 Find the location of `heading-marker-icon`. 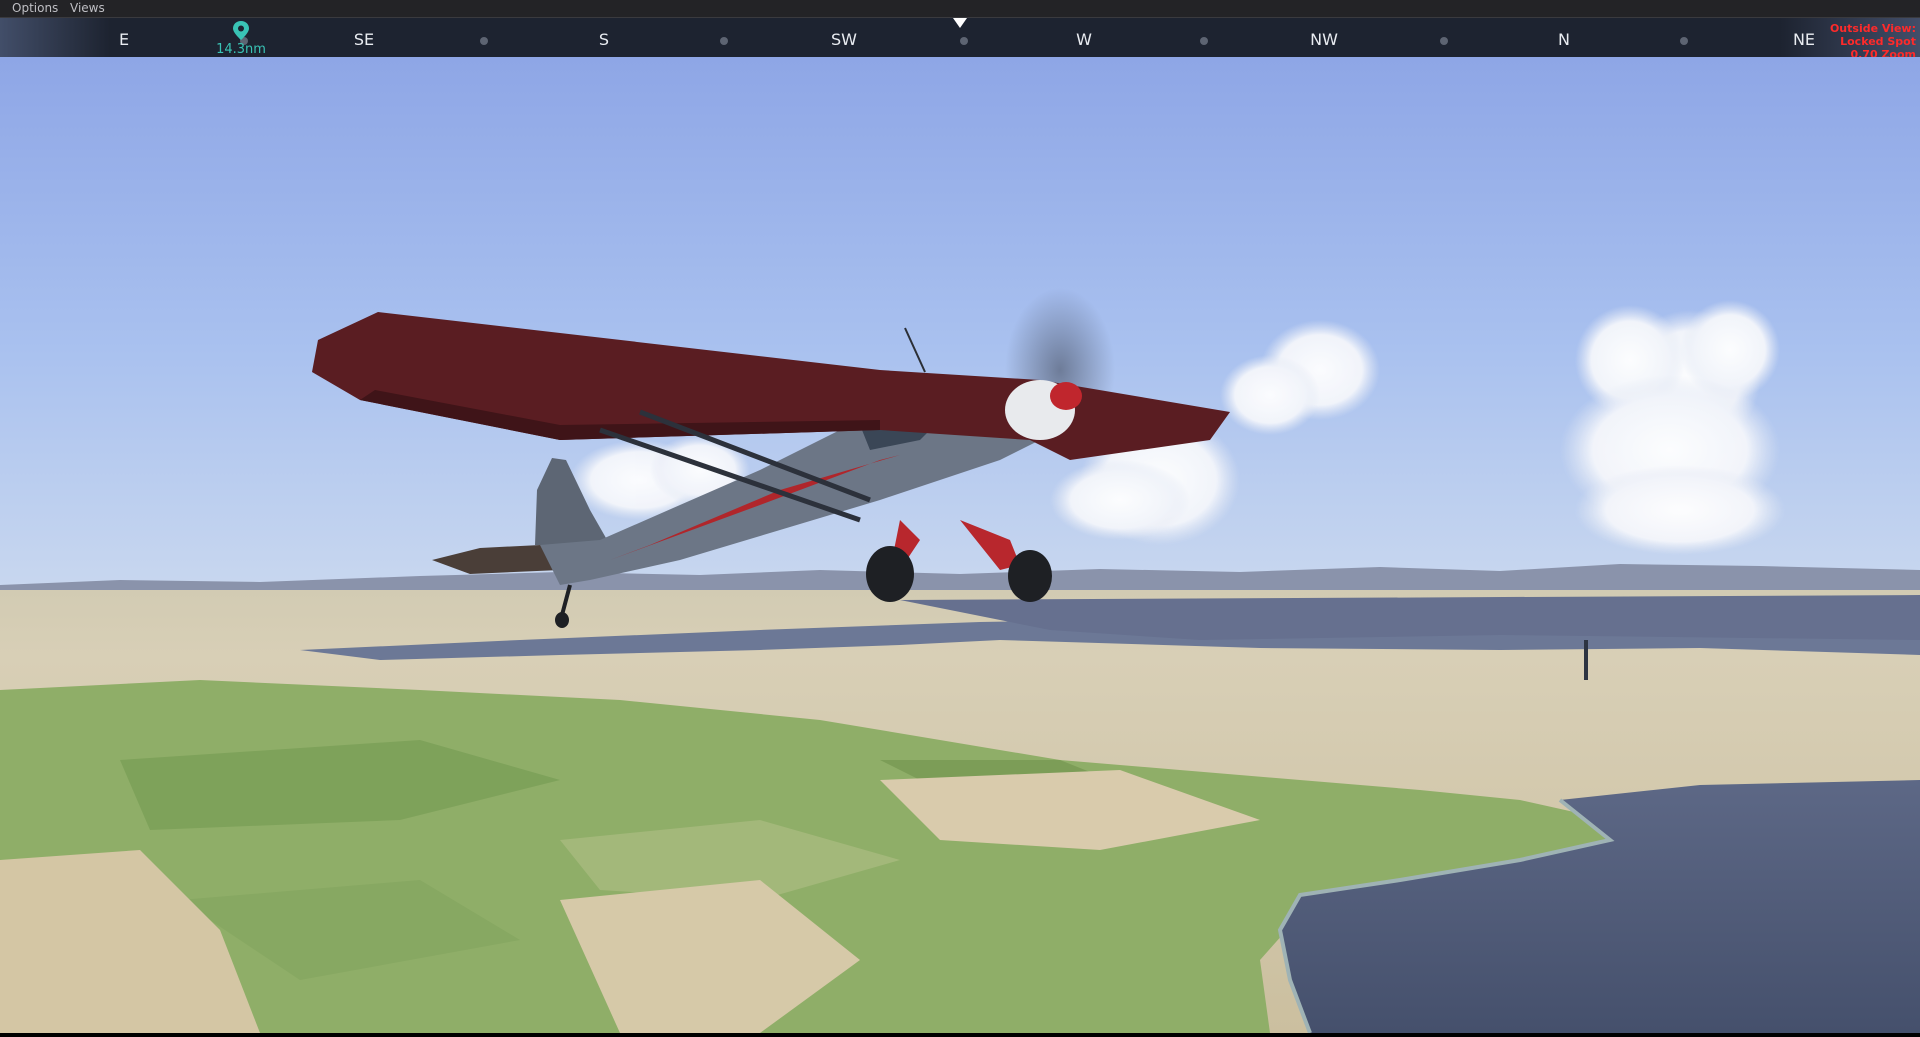

heading-marker-icon is located at coordinates (960, 23).